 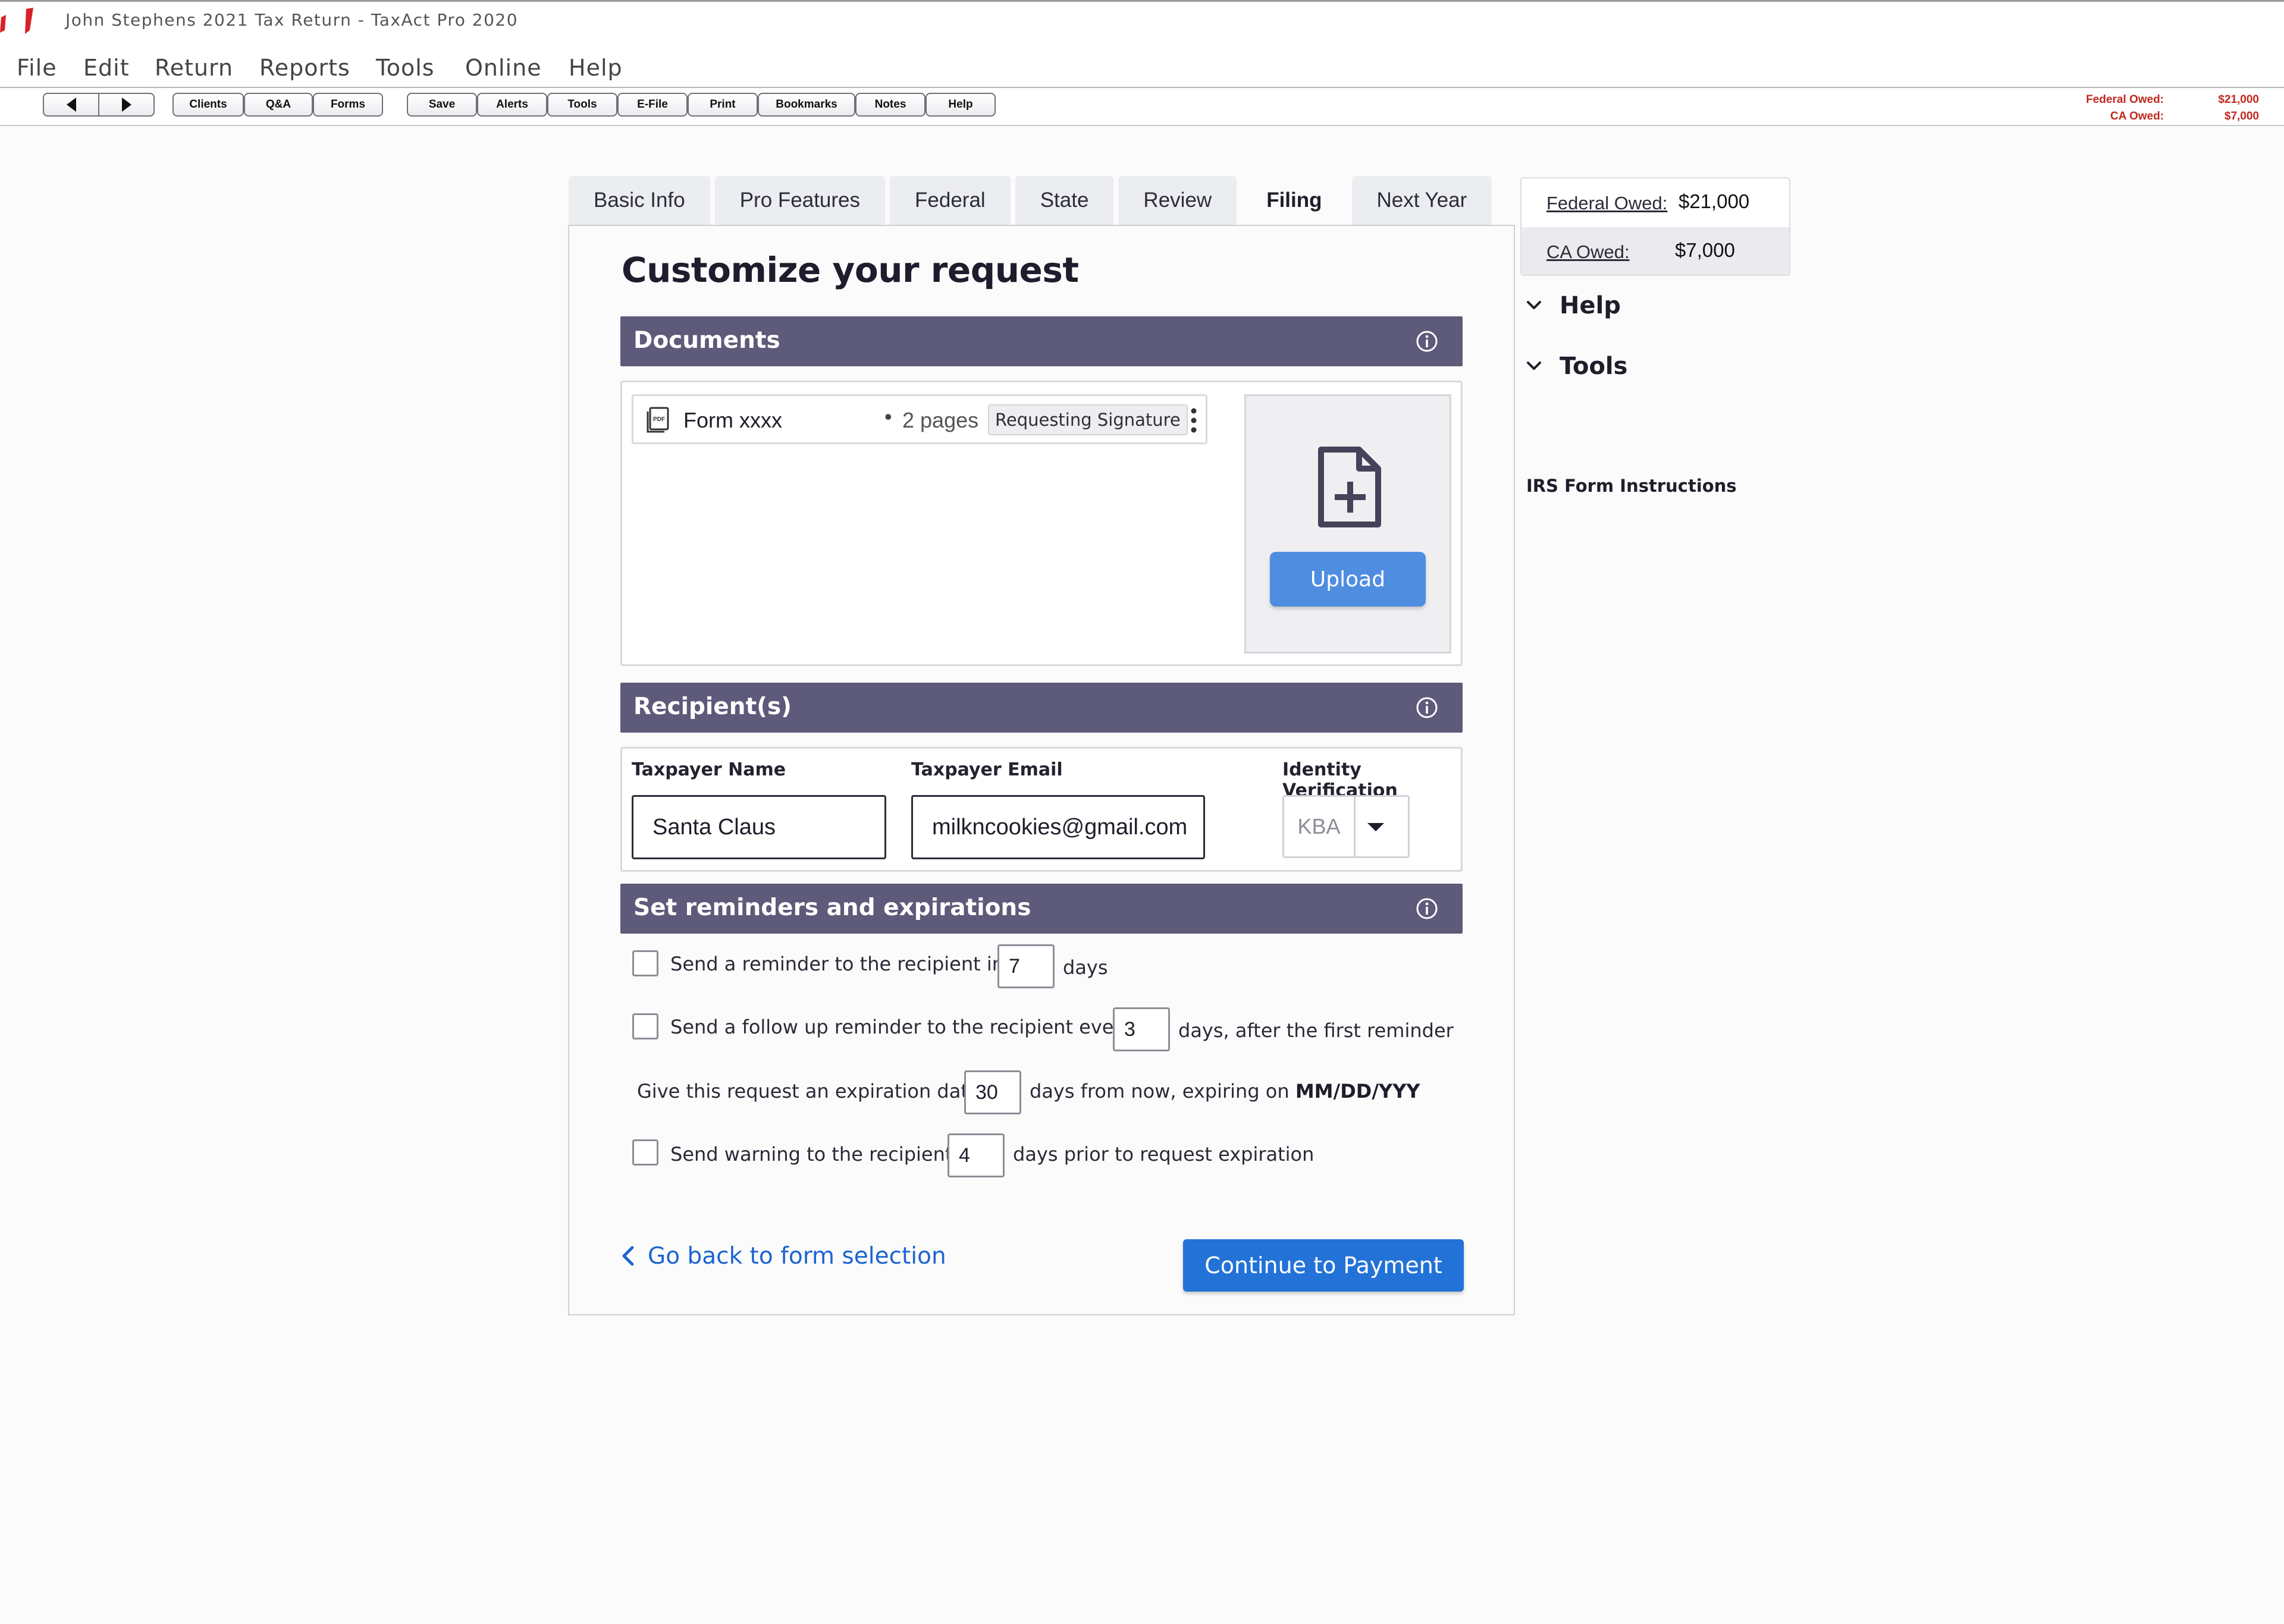 I want to click on caret-down-icon, so click(x=1376, y=827).